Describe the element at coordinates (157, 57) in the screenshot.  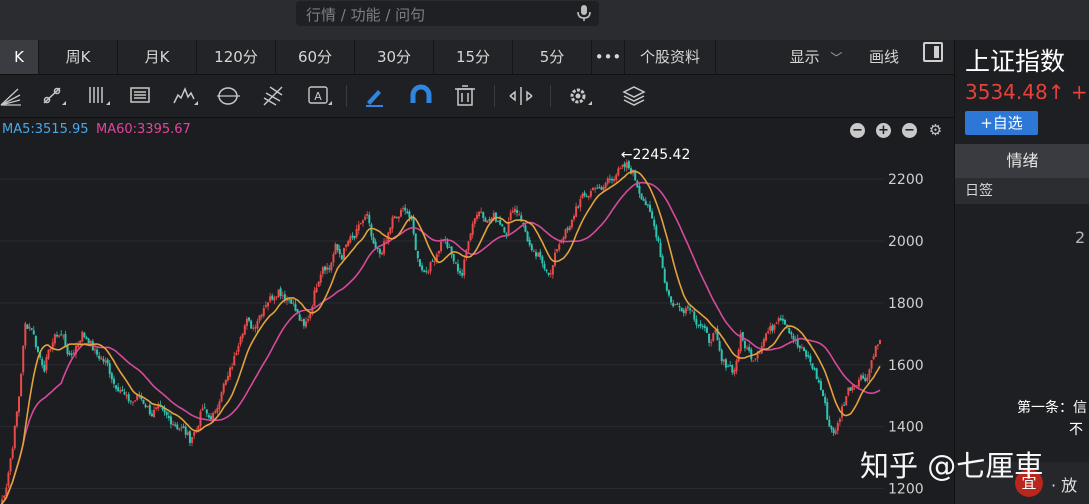
I see `period-month-k: 月K` at that location.